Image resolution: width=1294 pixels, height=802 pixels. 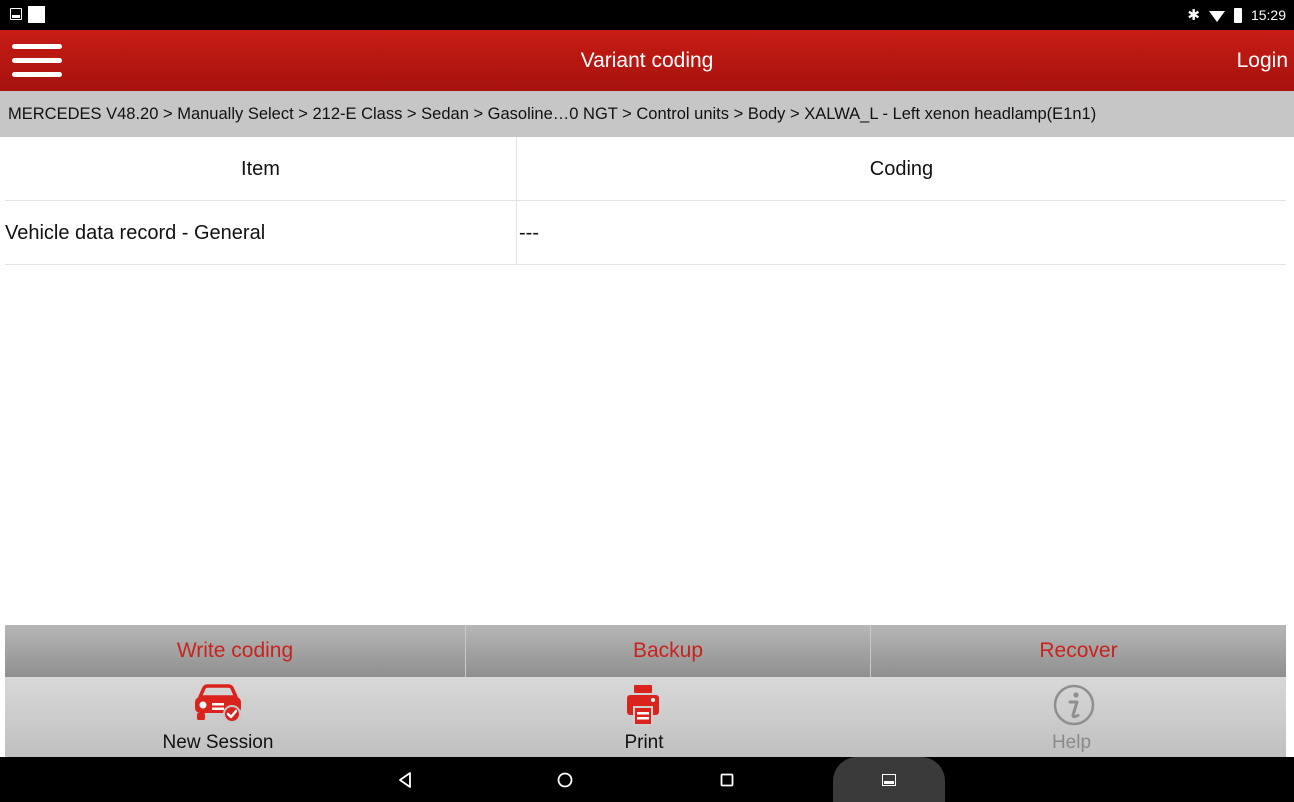 I want to click on printer-icon, so click(x=643, y=705).